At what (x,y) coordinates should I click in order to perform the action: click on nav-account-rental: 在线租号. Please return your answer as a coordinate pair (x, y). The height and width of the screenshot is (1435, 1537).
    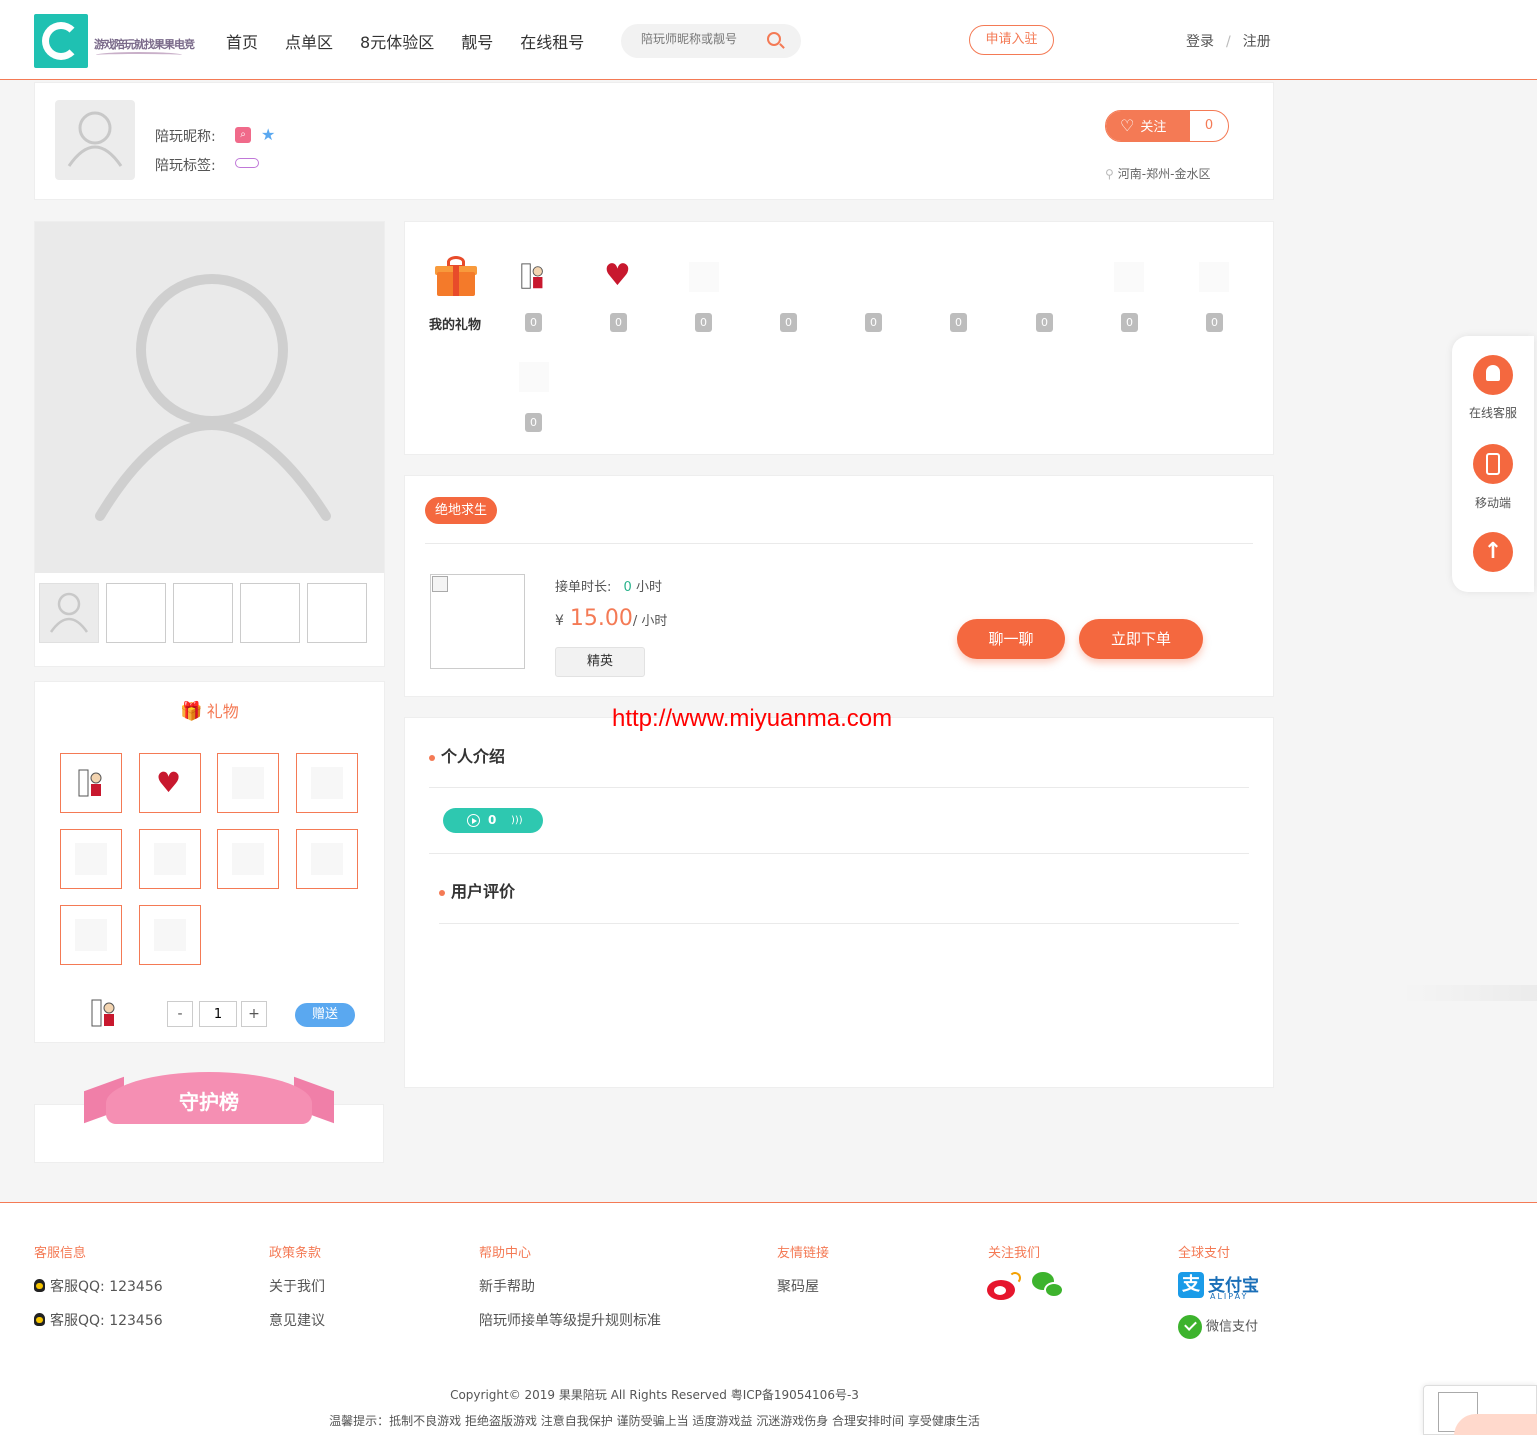
    Looking at the image, I should click on (552, 41).